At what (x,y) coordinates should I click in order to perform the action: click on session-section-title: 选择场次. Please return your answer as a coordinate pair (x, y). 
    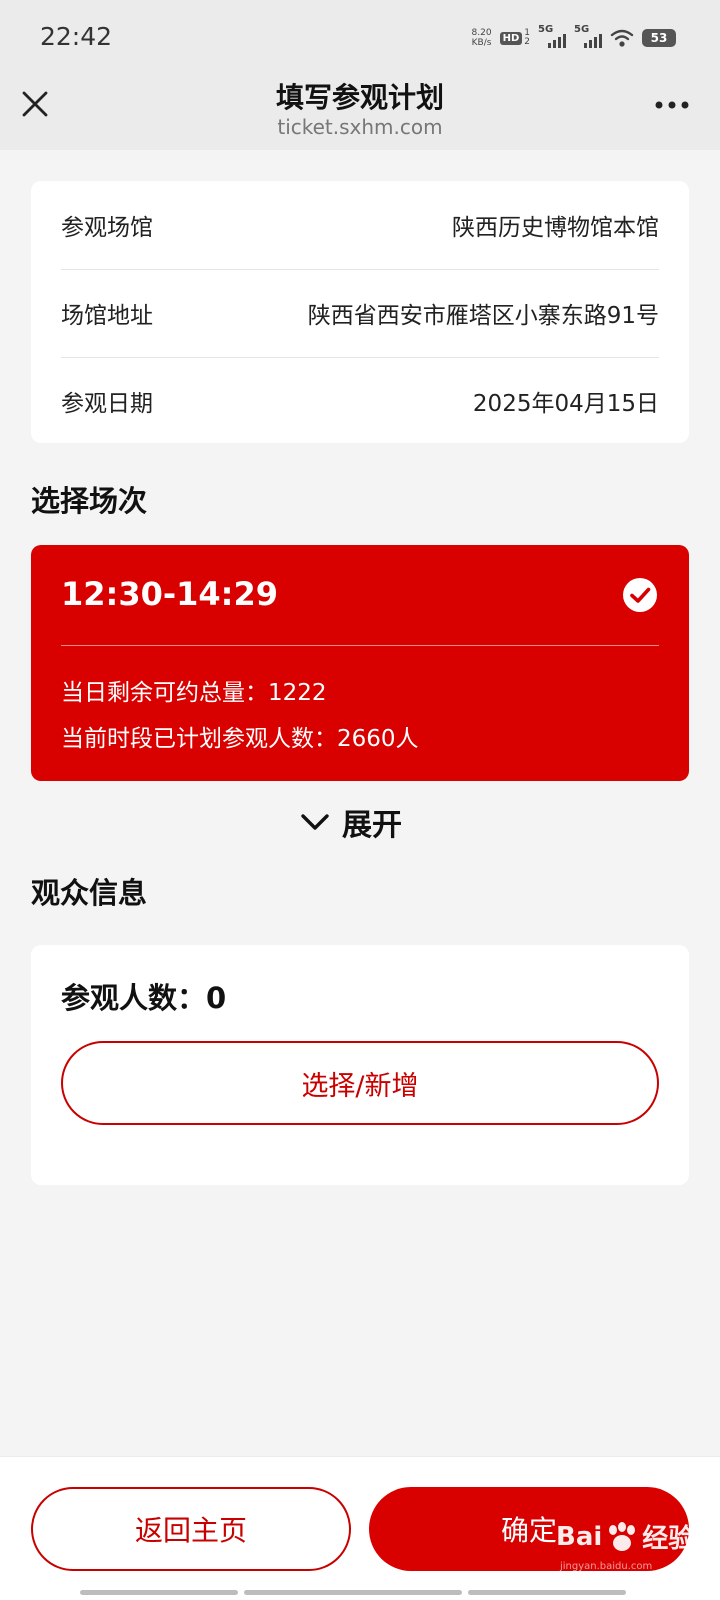
    Looking at the image, I should click on (89, 501).